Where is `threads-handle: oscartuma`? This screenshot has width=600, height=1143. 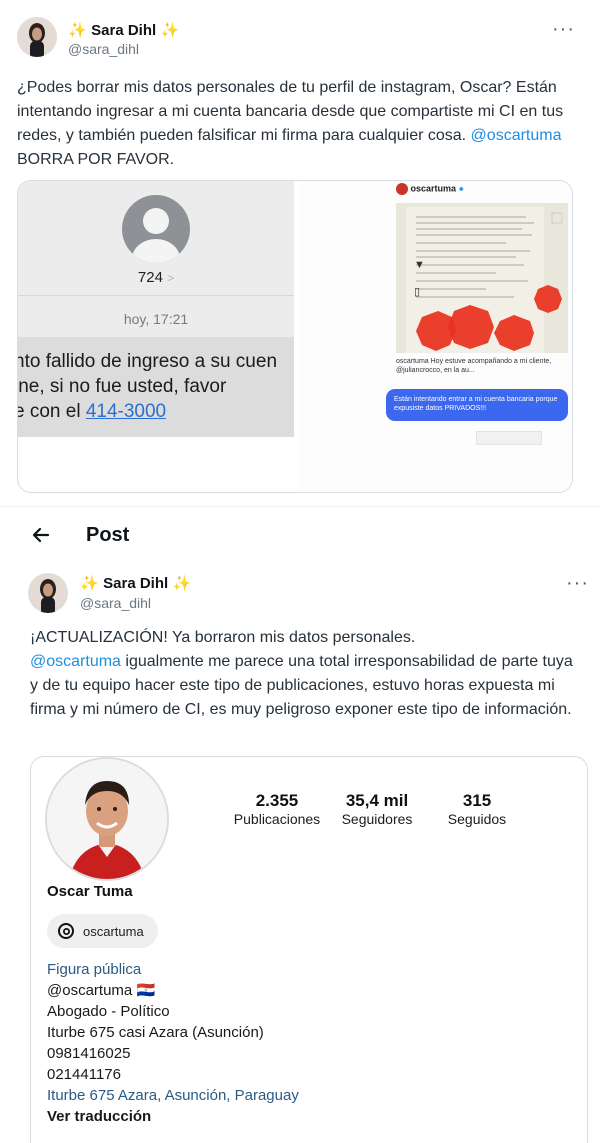
threads-handle: oscartuma is located at coordinates (113, 931).